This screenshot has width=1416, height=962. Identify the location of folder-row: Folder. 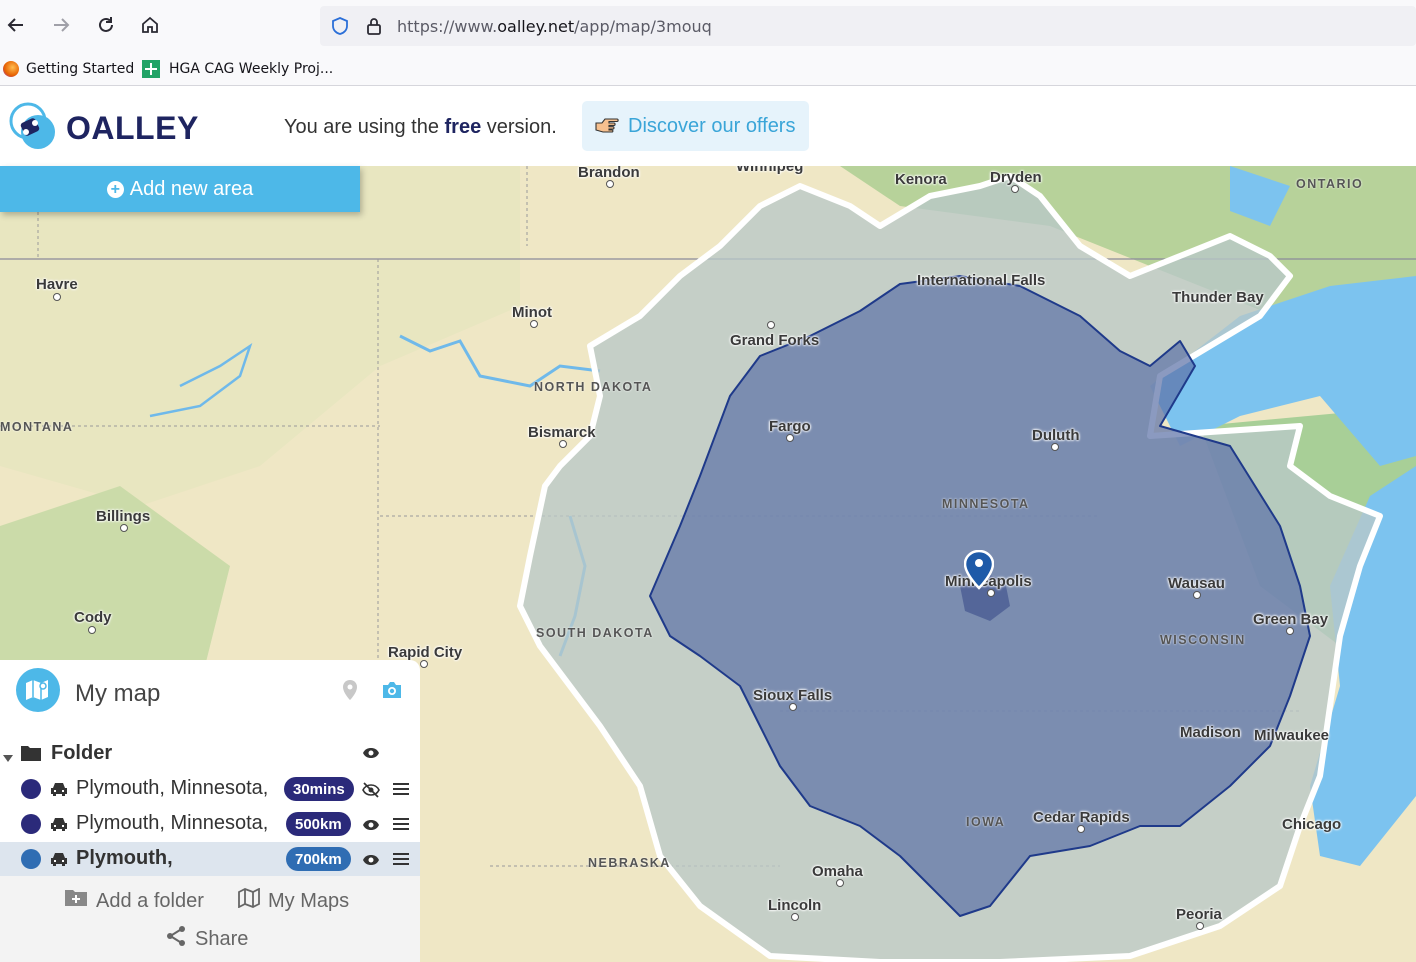
(210, 753).